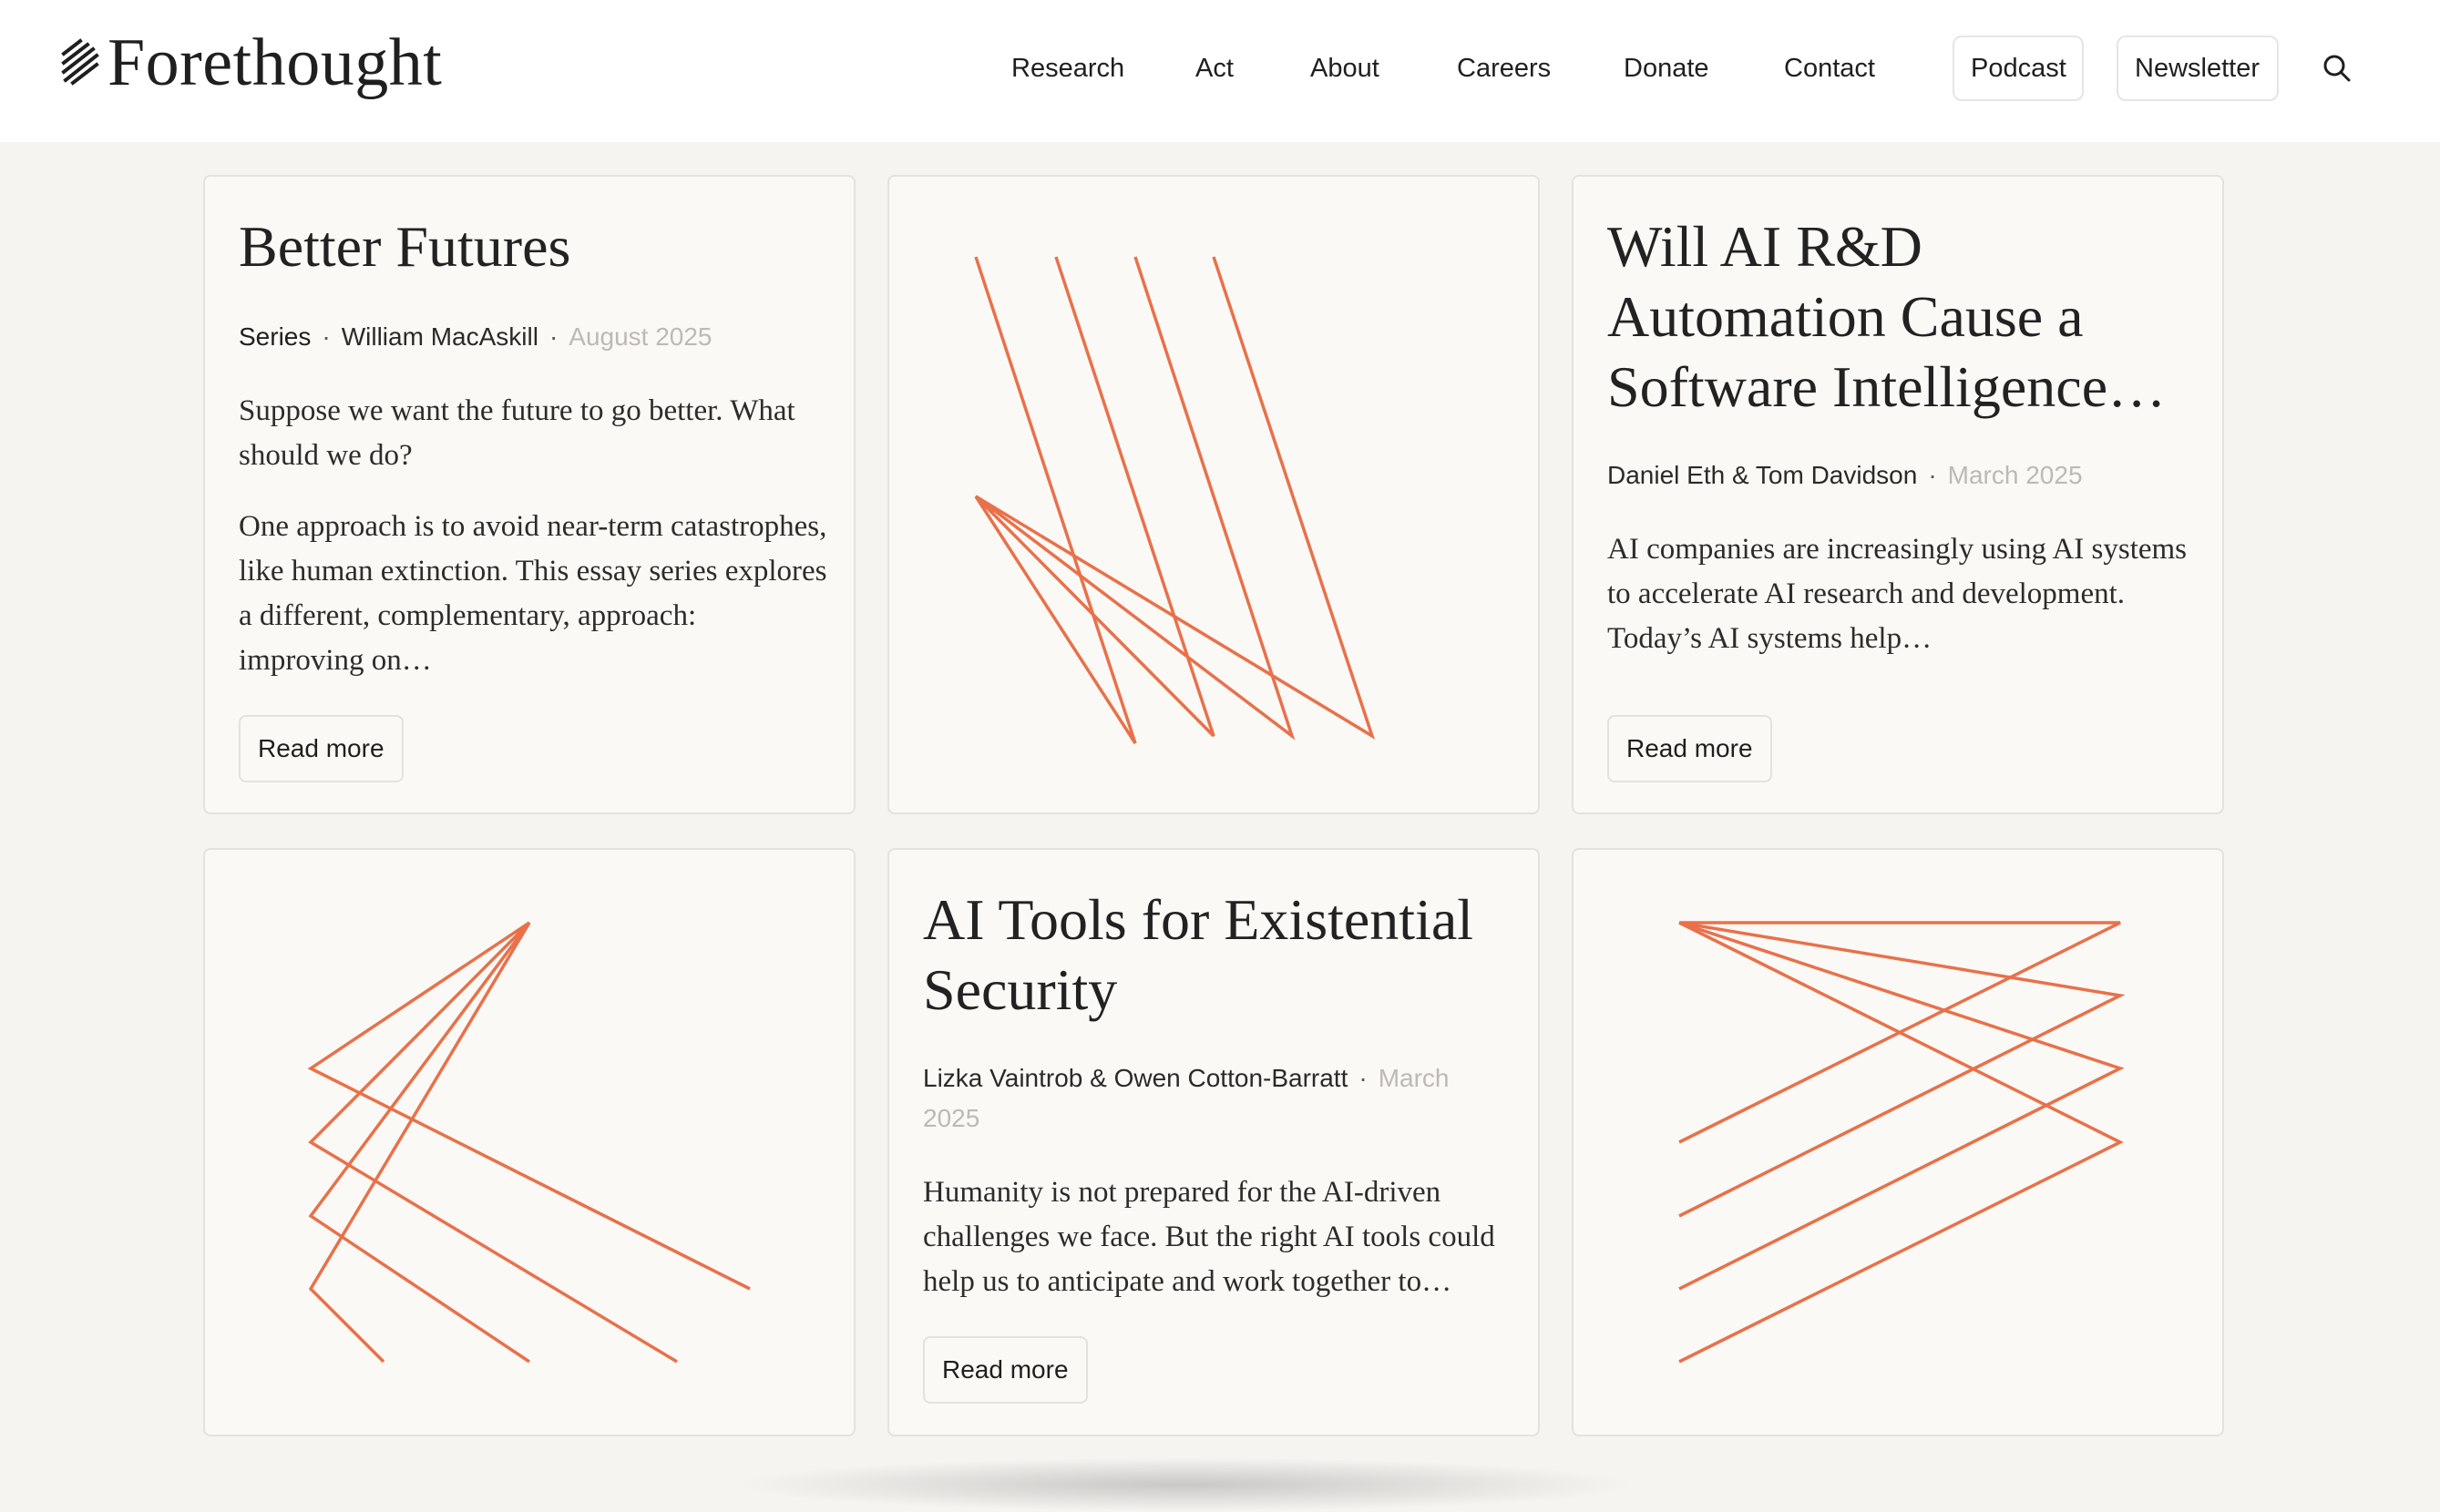 The width and height of the screenshot is (2440, 1512). Describe the element at coordinates (1344, 68) in the screenshot. I see `nav-about: About` at that location.